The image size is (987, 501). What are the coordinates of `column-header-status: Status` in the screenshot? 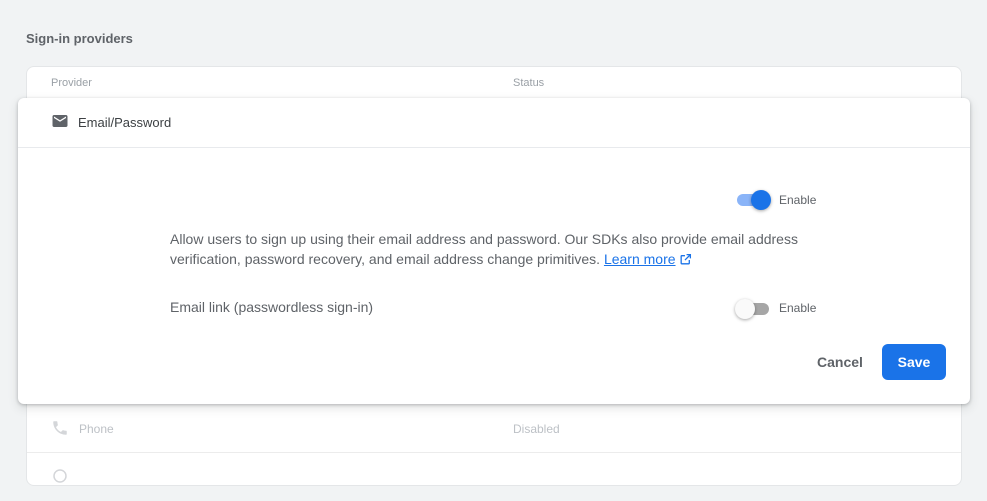 It's located at (529, 83).